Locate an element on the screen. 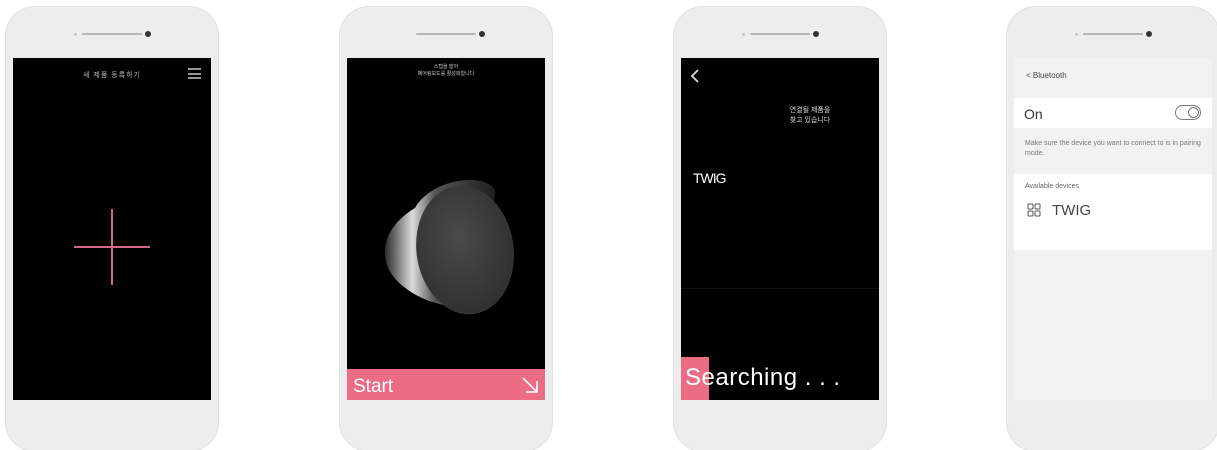 Image resolution: width=1217 pixels, height=450 pixels. searching-screen: 연결될 제품을 찾고 있습니다 TWIG Searching . . . is located at coordinates (780, 229).